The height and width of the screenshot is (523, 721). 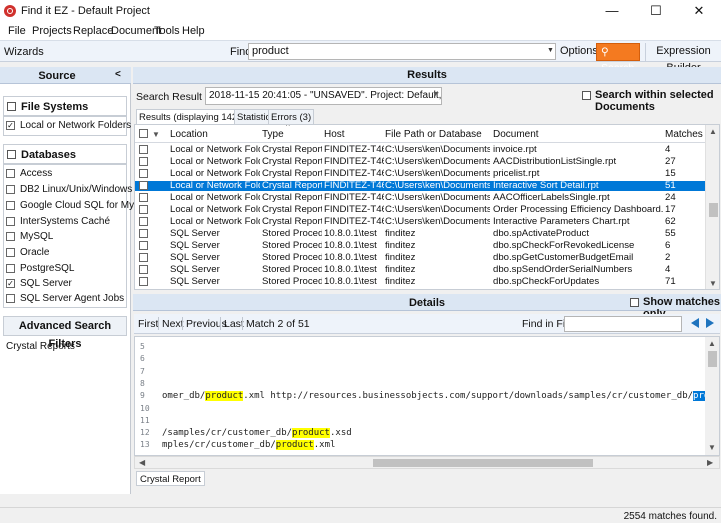 I want to click on results-scrollbar: ▲ ▼, so click(x=712, y=207).